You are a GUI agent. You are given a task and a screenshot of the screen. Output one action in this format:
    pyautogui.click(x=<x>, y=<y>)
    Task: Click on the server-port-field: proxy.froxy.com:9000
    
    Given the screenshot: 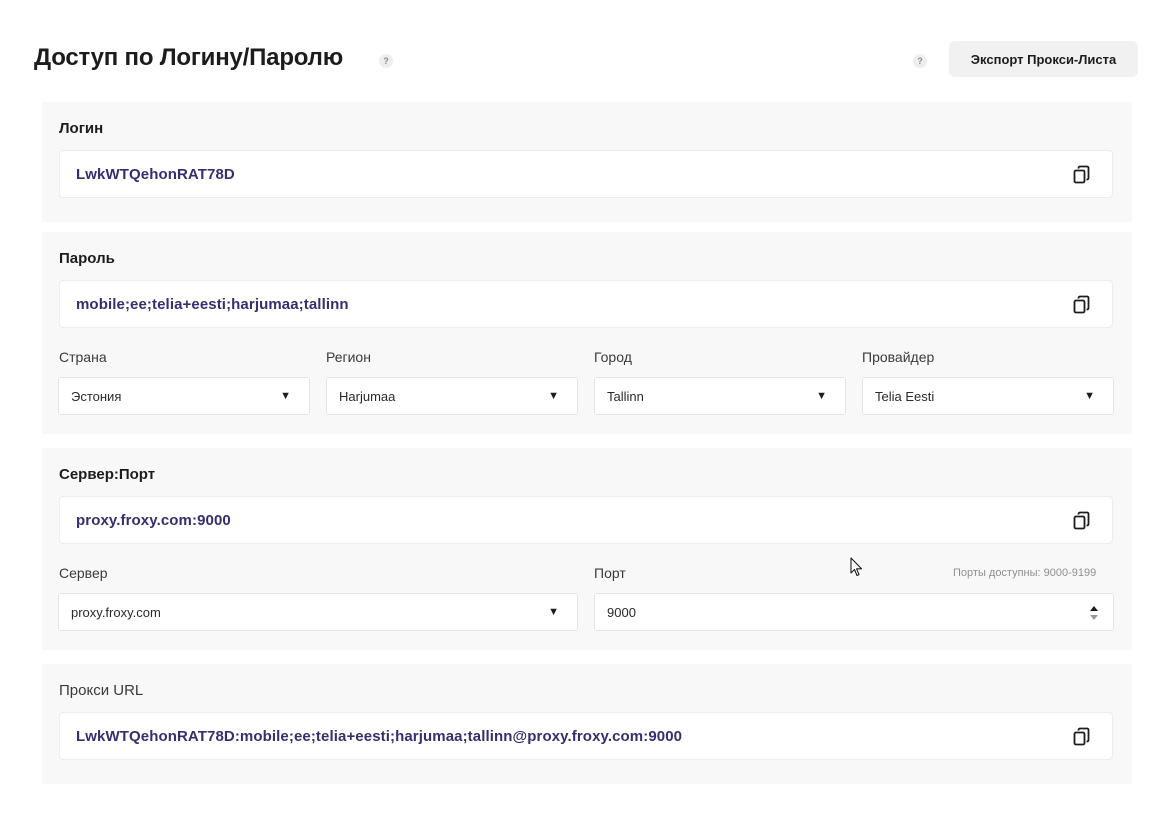 What is the action you would take?
    pyautogui.click(x=586, y=520)
    